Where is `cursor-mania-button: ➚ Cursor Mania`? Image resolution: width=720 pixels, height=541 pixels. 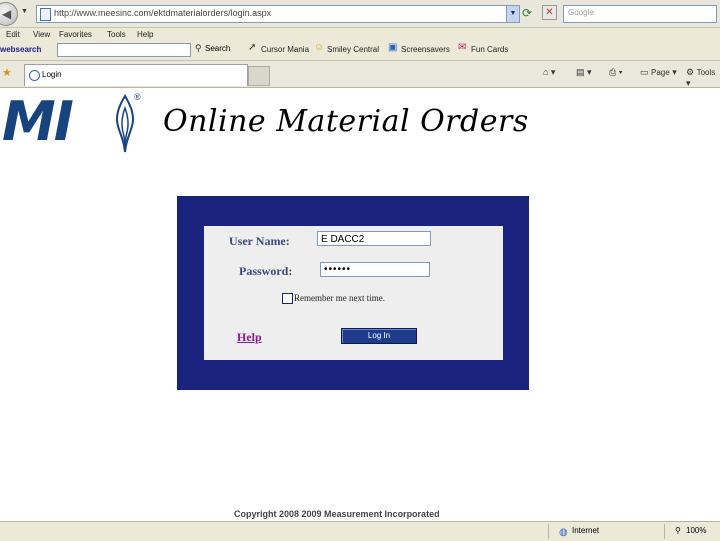 cursor-mania-button: ➚ Cursor Mania is located at coordinates (279, 49).